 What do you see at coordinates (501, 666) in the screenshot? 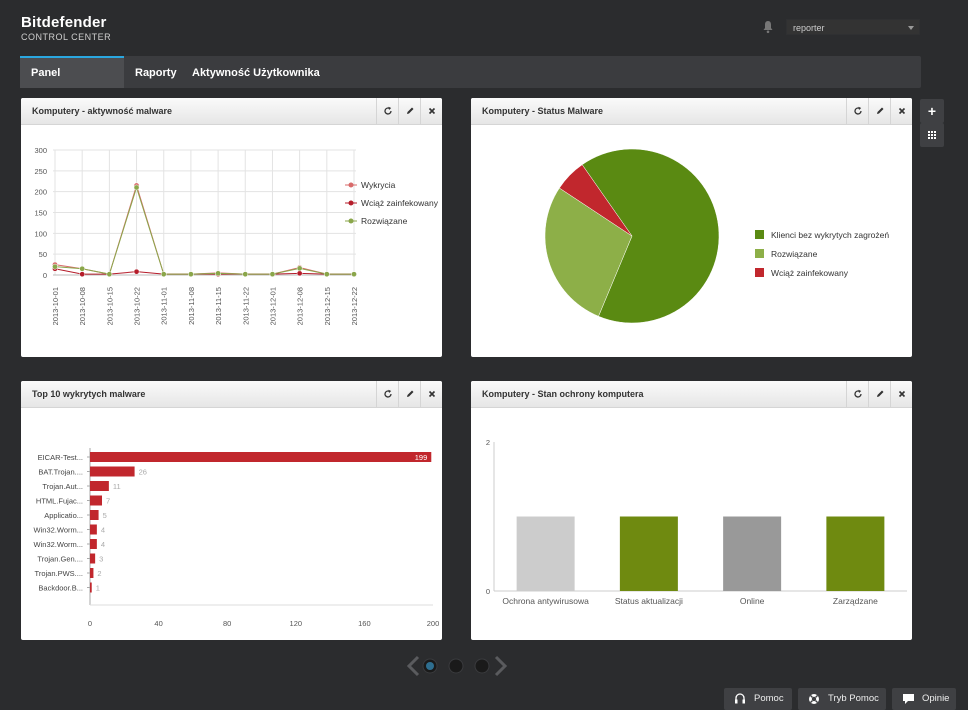
I see `chevron-right-icon` at bounding box center [501, 666].